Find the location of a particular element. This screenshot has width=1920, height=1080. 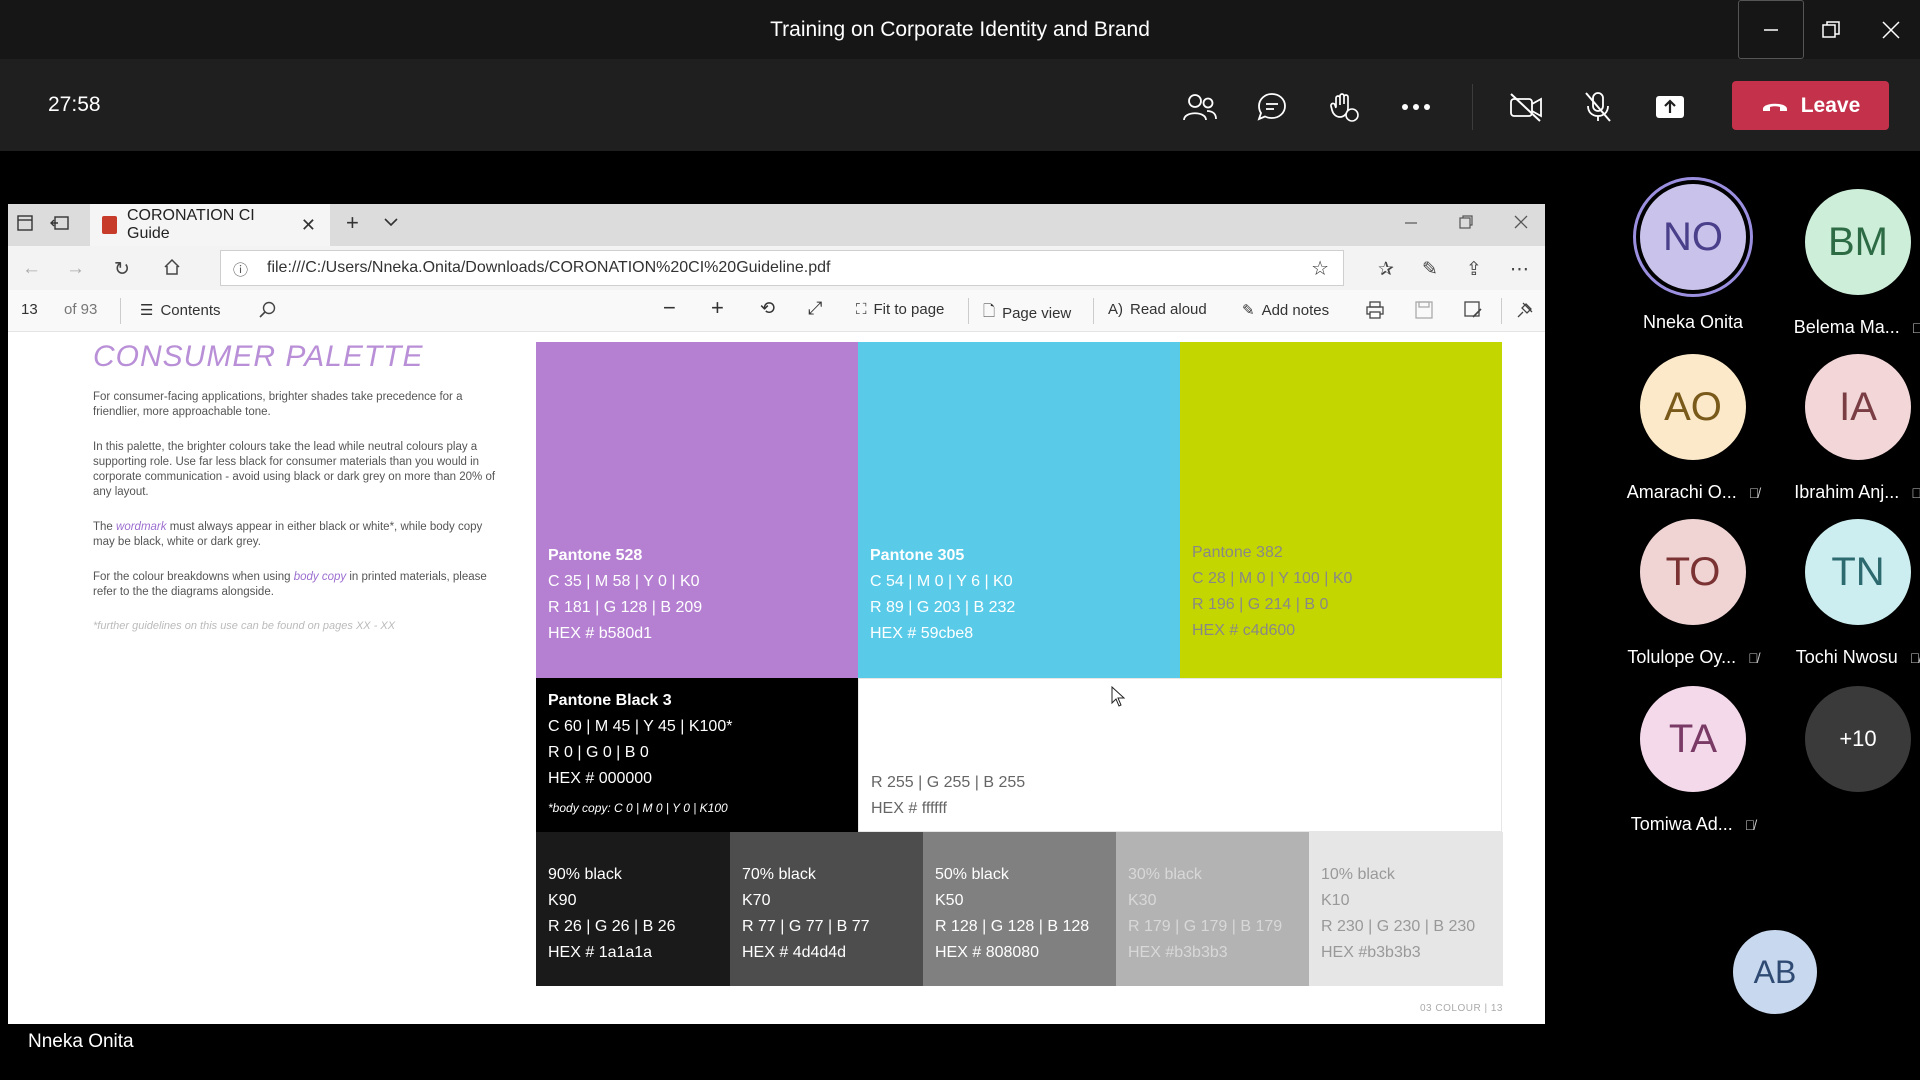

swatch-rgb: R 196 | G 214 | B 0 is located at coordinates (1260, 604).